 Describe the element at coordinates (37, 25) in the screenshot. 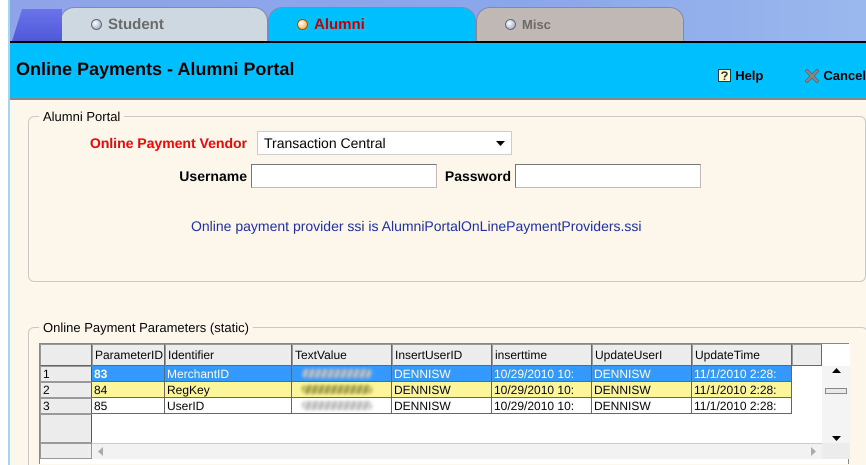

I see `tab-decoration` at that location.